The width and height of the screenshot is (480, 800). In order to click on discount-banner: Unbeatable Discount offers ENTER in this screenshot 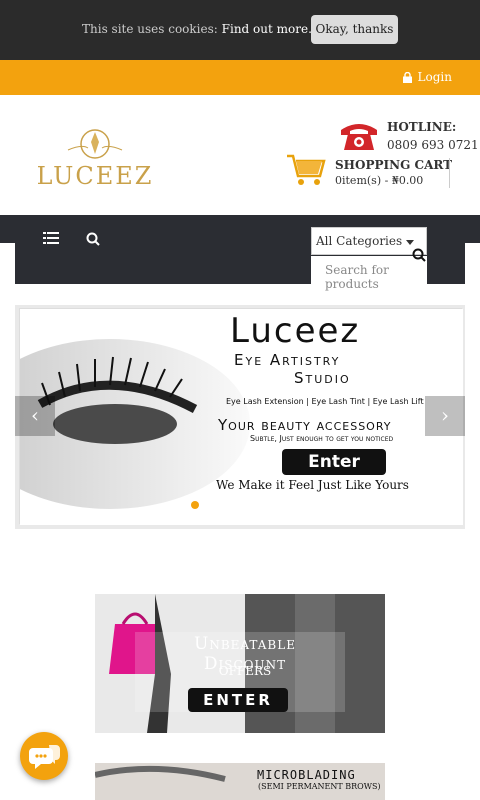, I will do `click(240, 663)`.